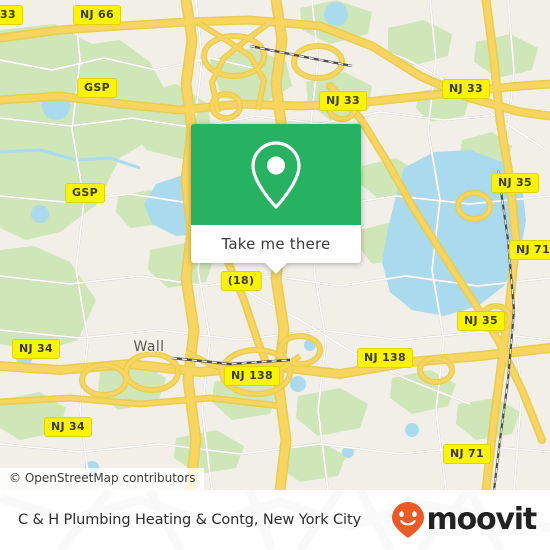  I want to click on shield-nj-34-north: NJ 34, so click(36, 349).